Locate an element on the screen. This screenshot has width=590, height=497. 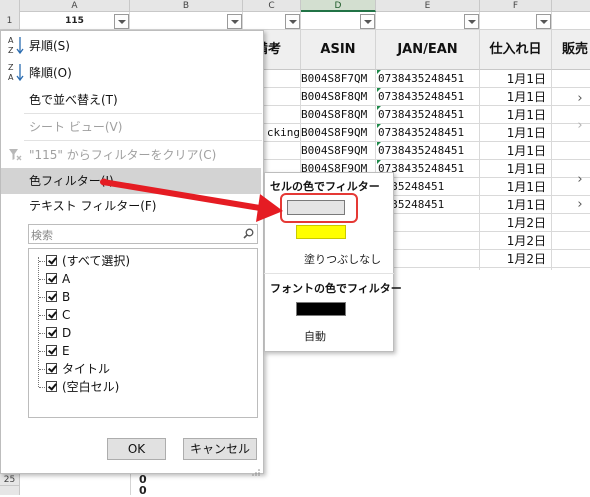
filter-value-item: (空白セル) is located at coordinates (90, 387).